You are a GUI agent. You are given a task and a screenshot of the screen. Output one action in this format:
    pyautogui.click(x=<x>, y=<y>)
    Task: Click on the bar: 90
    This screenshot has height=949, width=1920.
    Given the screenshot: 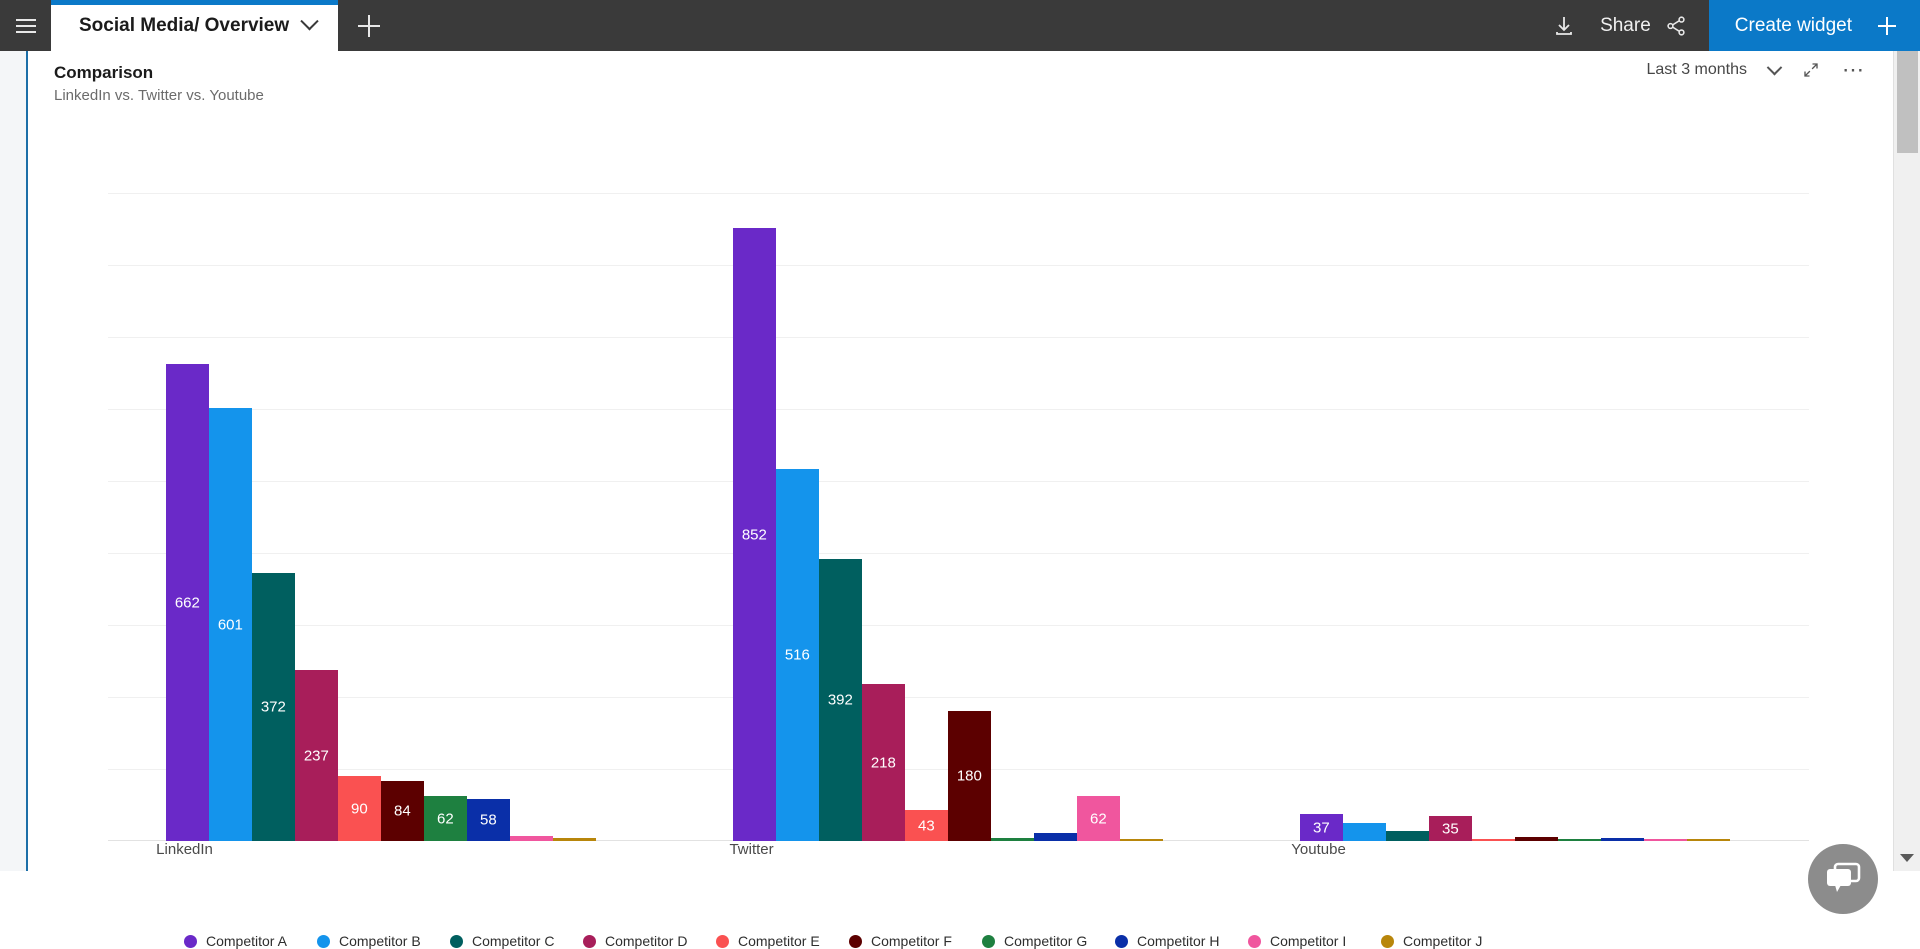 What is the action you would take?
    pyautogui.click(x=359, y=808)
    